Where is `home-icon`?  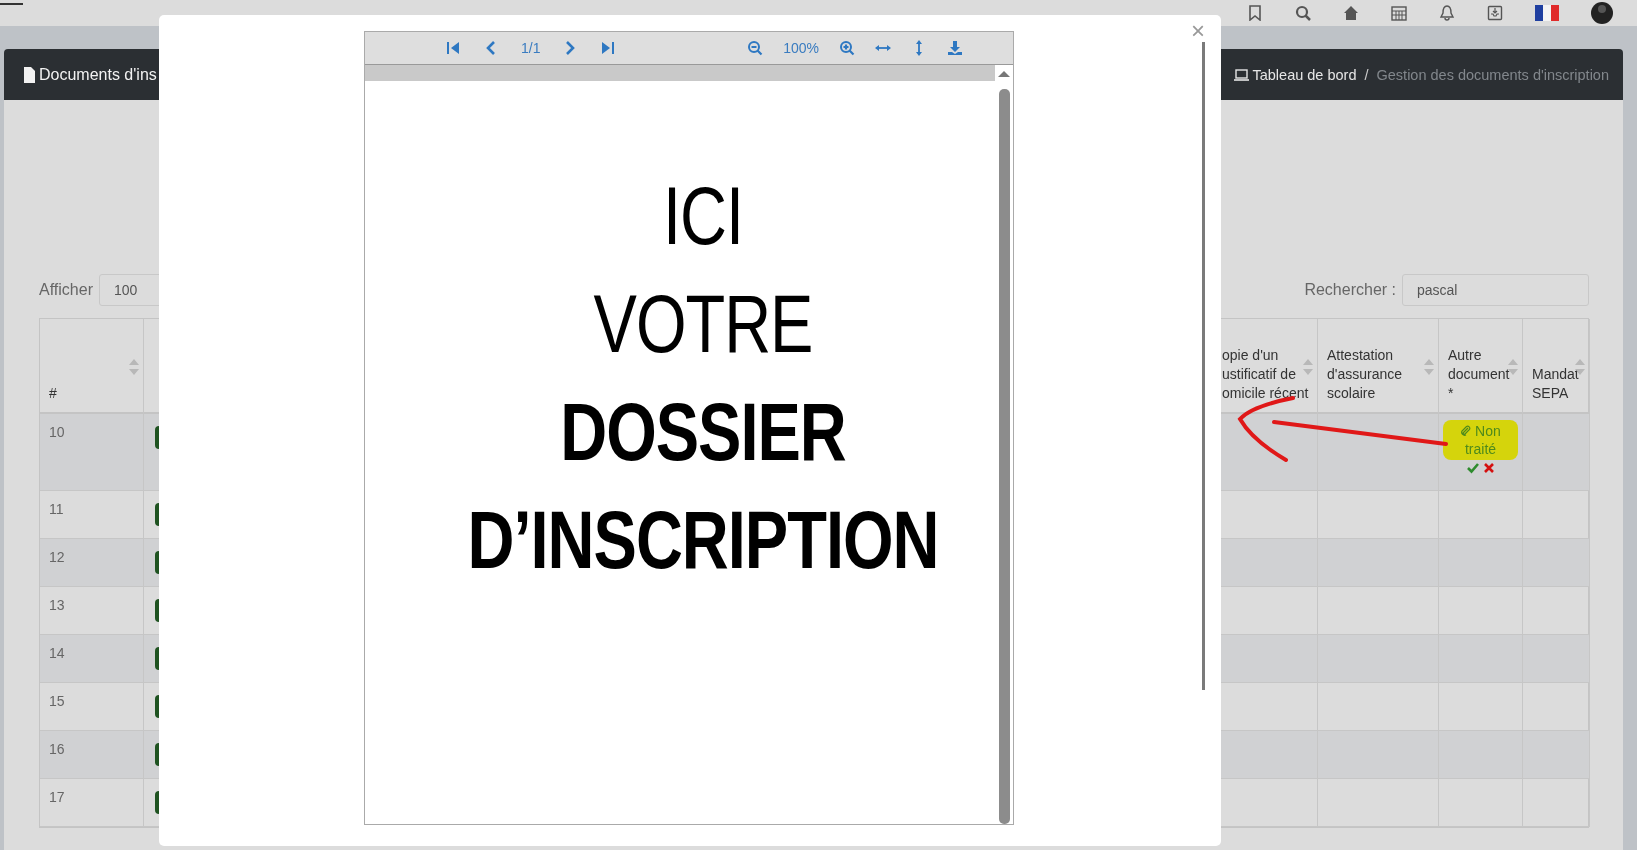
home-icon is located at coordinates (1351, 13).